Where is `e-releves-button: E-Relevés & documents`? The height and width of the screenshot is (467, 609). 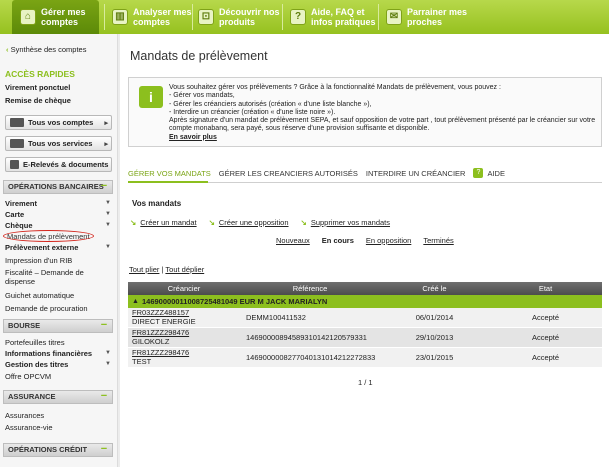
e-releves-button: E-Relevés & documents is located at coordinates (58, 164).